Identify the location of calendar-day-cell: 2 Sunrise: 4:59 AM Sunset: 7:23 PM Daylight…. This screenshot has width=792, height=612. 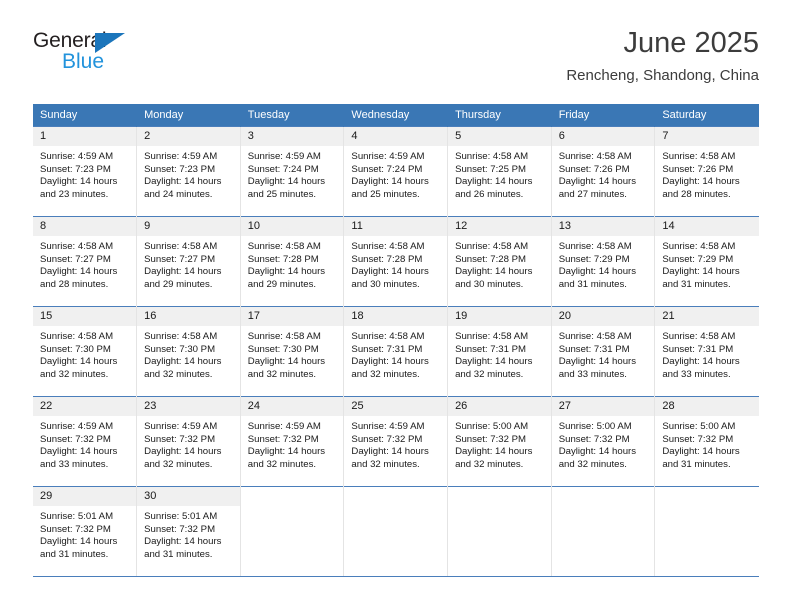
(188, 171).